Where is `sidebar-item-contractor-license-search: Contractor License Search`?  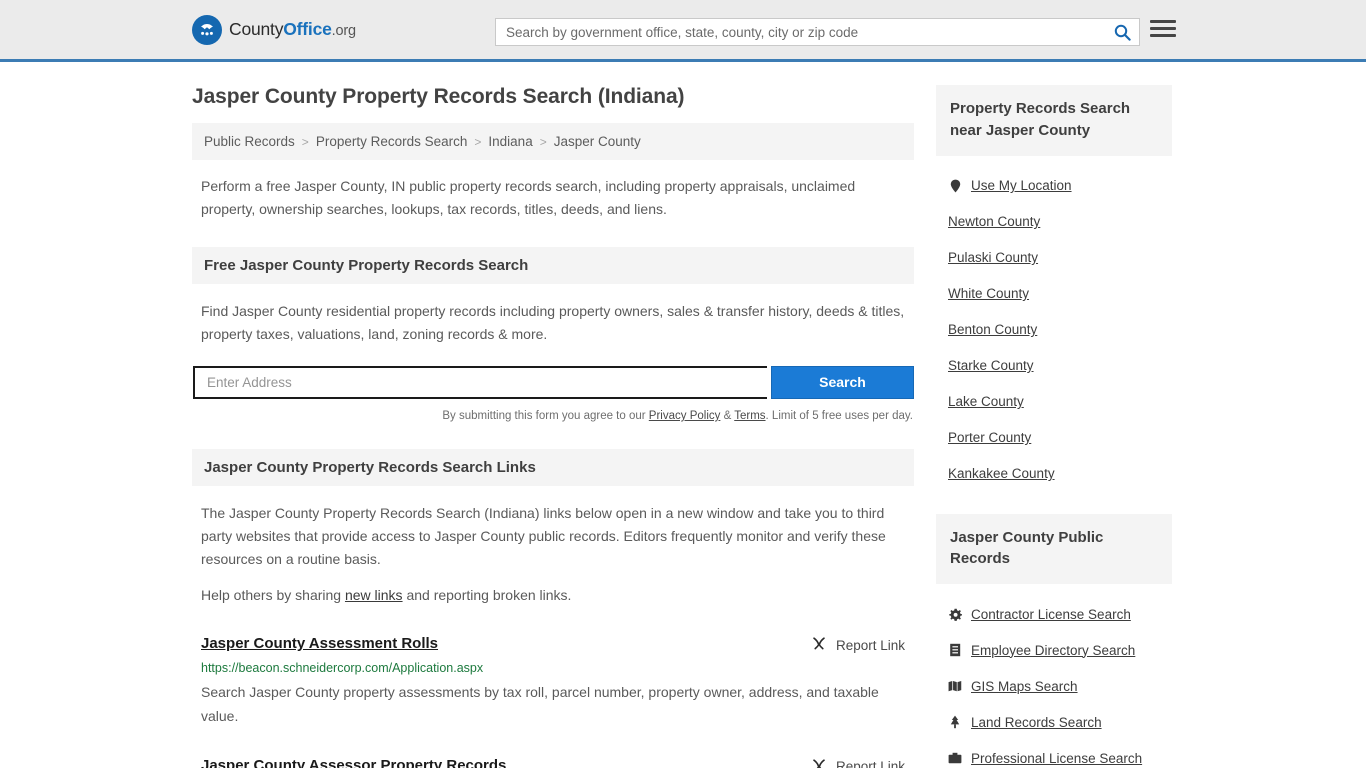
sidebar-item-contractor-license-search: Contractor License Search is located at coordinates (1060, 614).